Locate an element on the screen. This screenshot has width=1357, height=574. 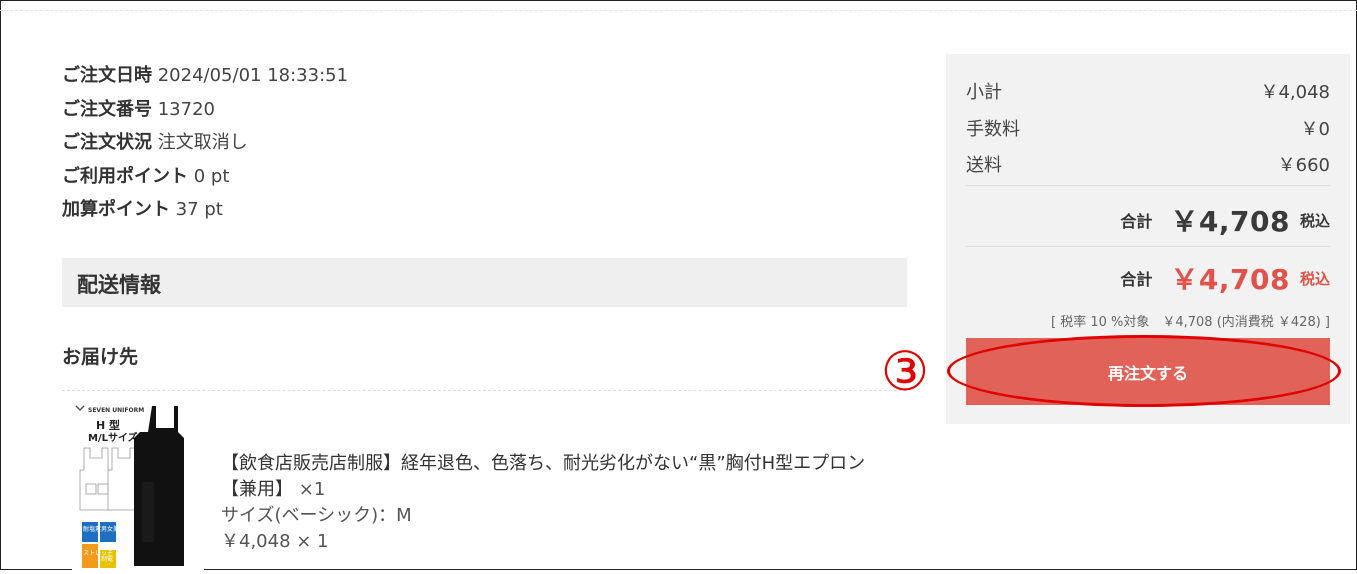
product-title-suffix: 【兼用】 is located at coordinates (257, 489).